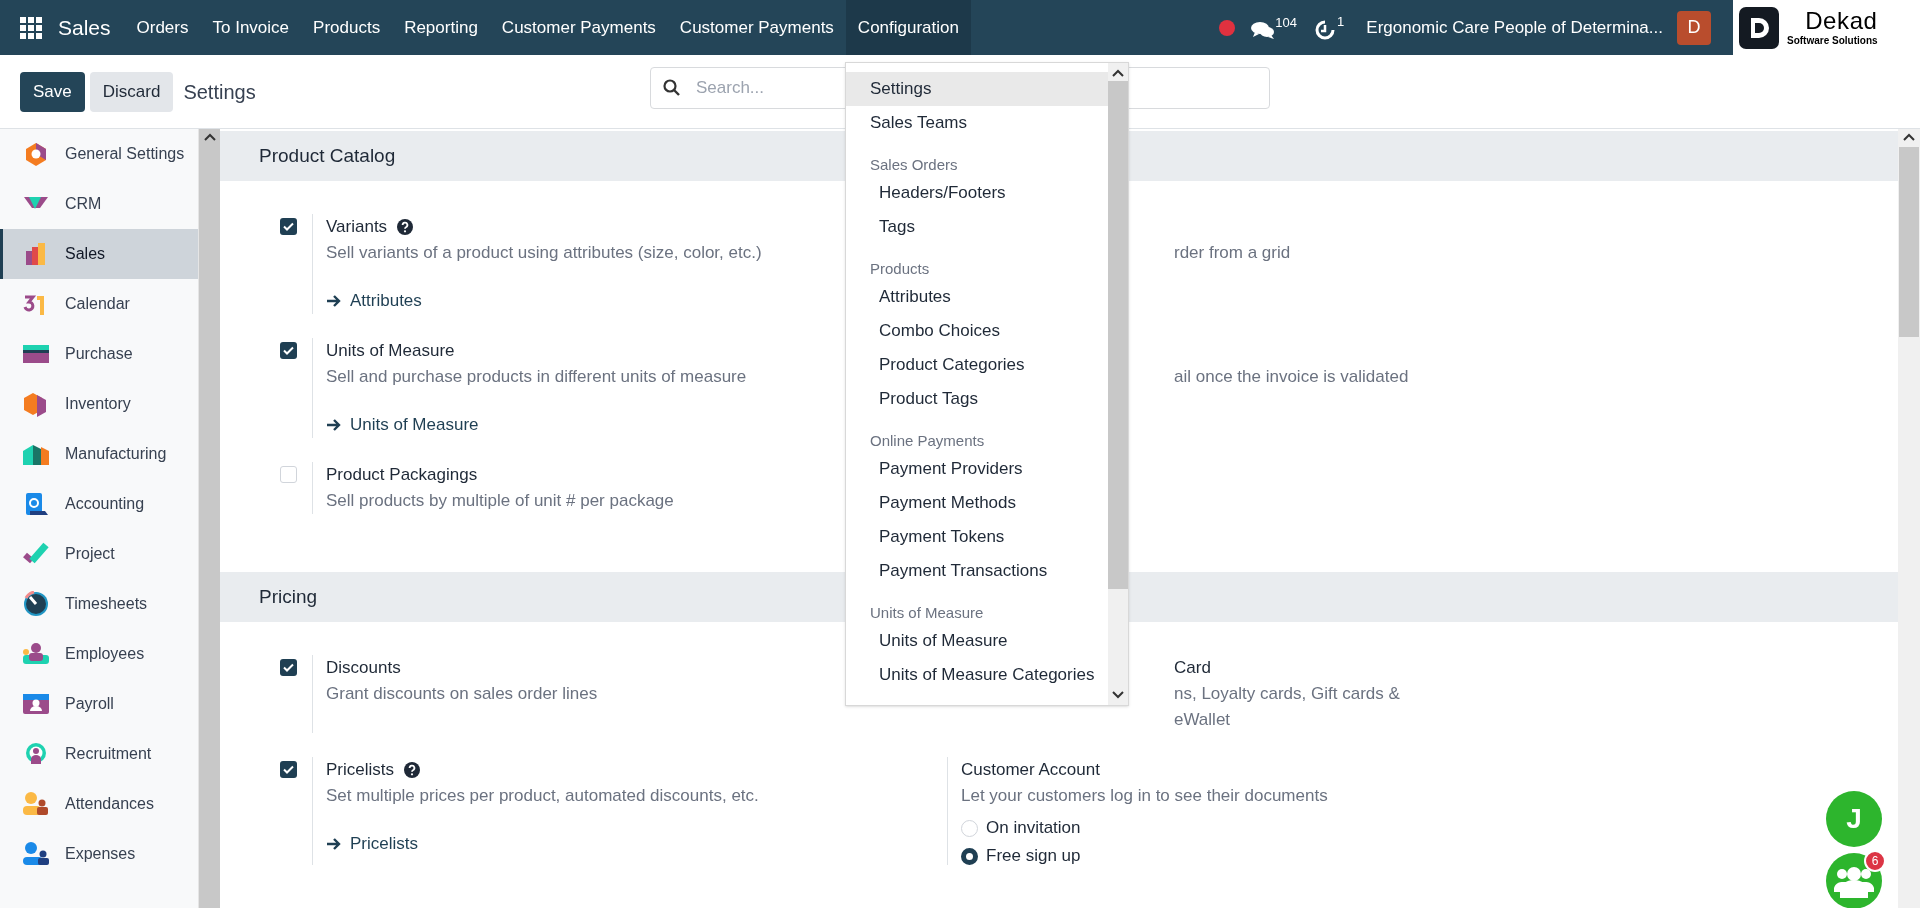  What do you see at coordinates (1875, 861) in the screenshot?
I see `notification-badge: 6` at bounding box center [1875, 861].